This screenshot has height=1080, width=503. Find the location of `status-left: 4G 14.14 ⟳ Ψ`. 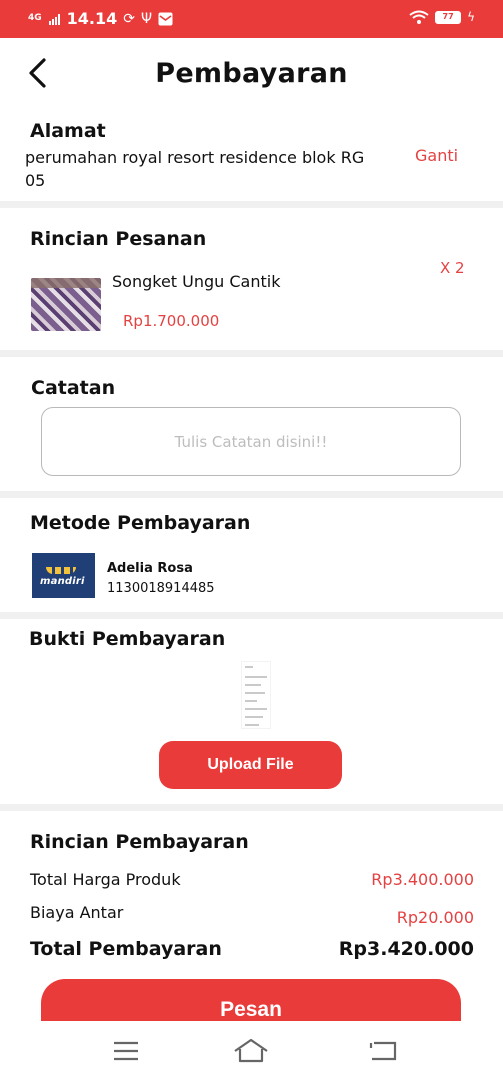

status-left: 4G 14.14 ⟳ Ψ is located at coordinates (100, 18).